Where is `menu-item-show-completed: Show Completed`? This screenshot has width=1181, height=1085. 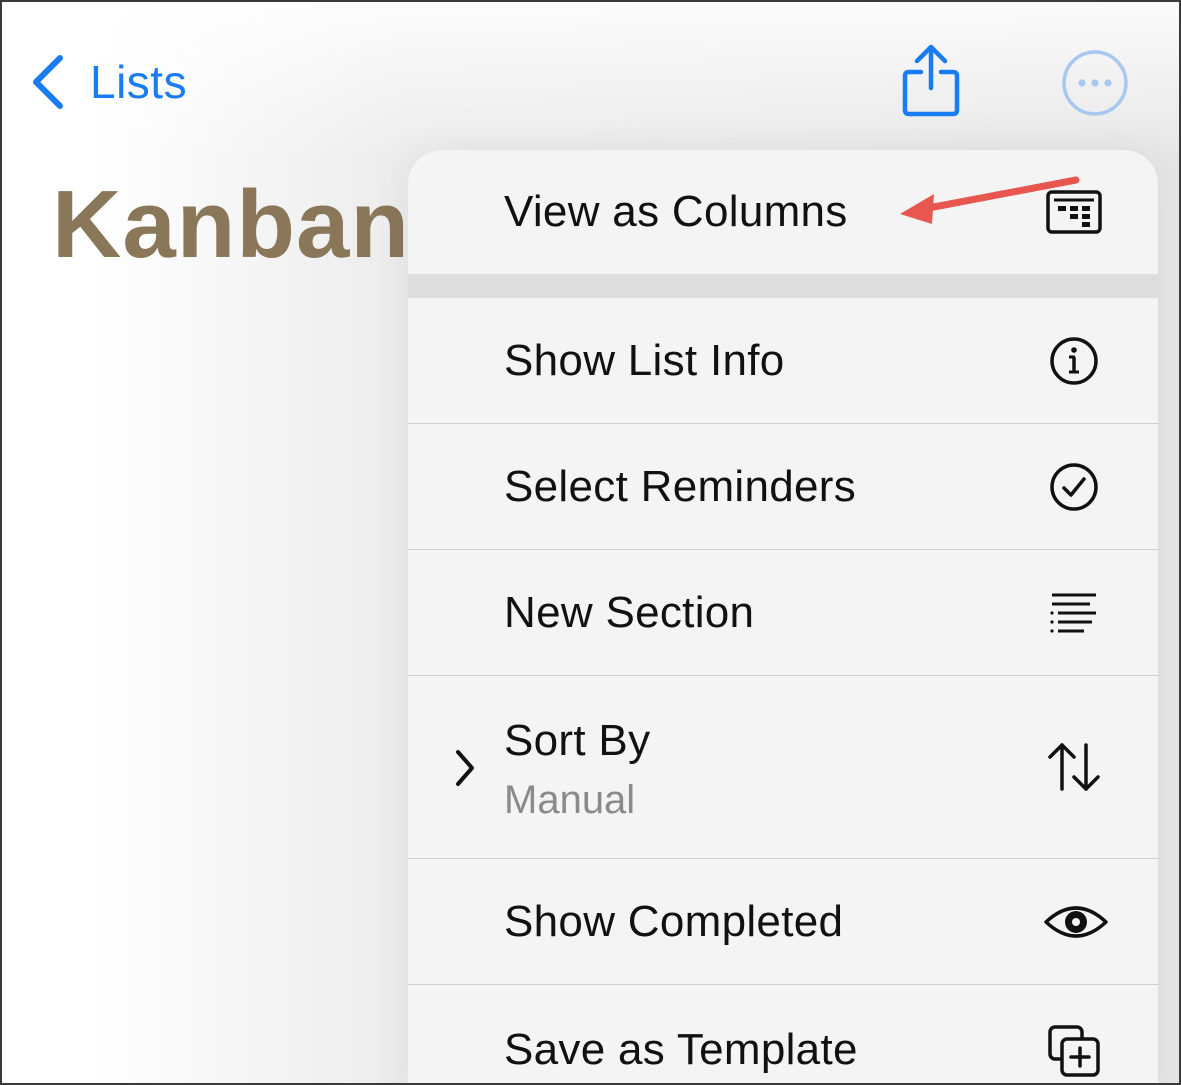
menu-item-show-completed: Show Completed is located at coordinates (783, 922).